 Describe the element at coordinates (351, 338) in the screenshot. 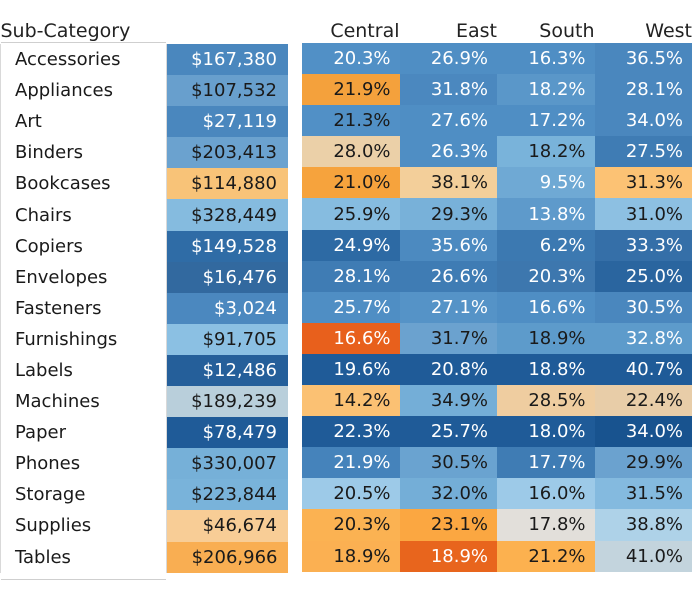

I see `percent-cell-central: 16.6%` at that location.